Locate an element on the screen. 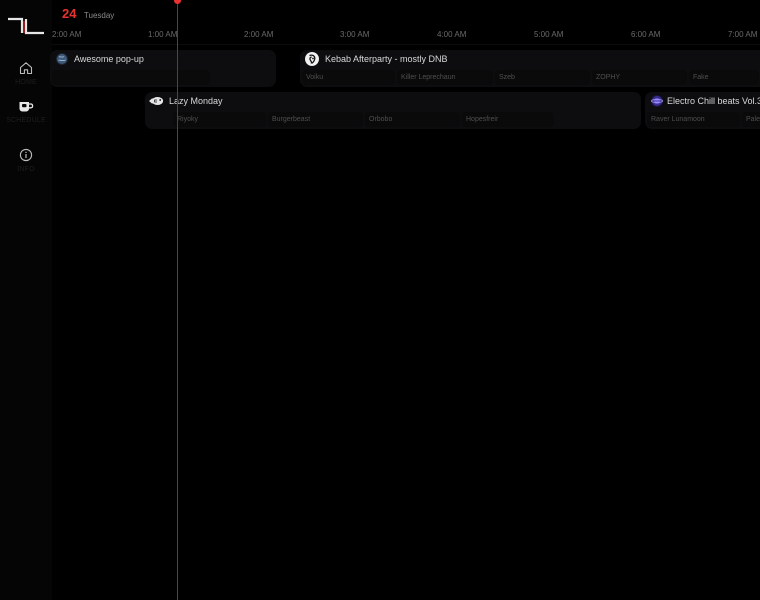 The width and height of the screenshot is (760, 600). sidebar-item-schedule: SCHEDULE is located at coordinates (26, 112).